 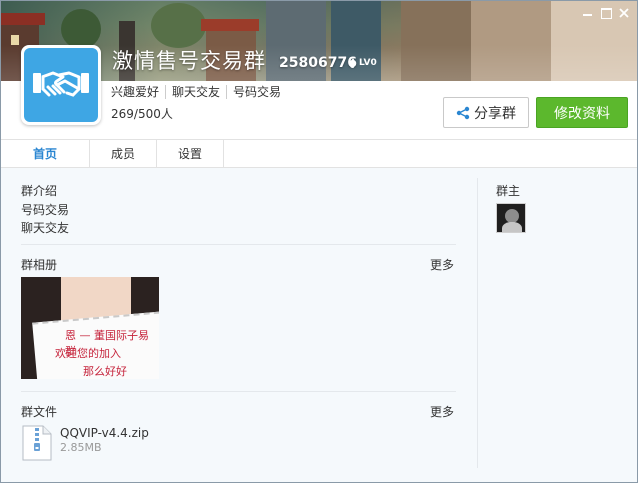 I want to click on group-avatar, so click(x=61, y=85).